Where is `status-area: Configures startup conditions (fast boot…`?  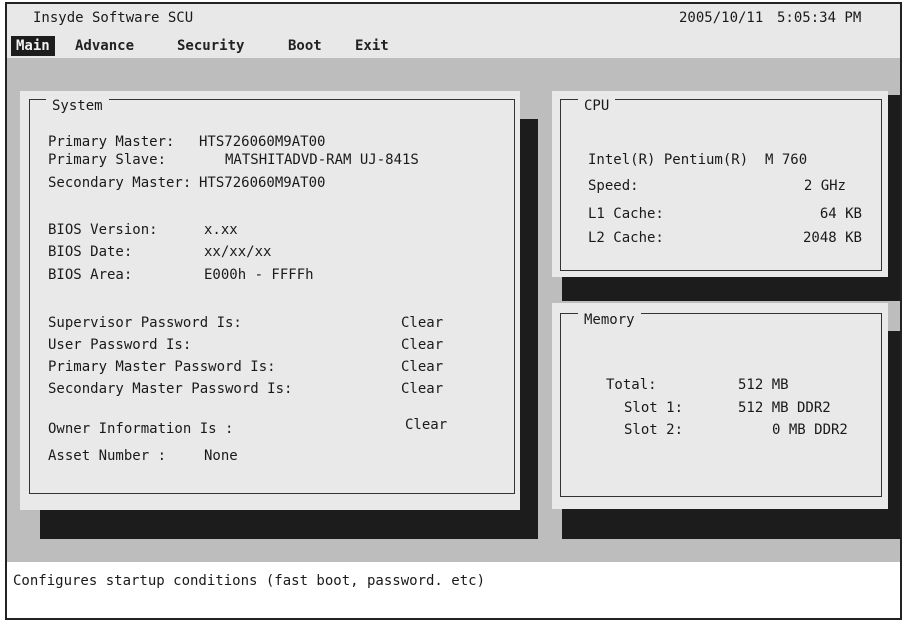
status-area: Configures startup conditions (fast boot… is located at coordinates (453, 590).